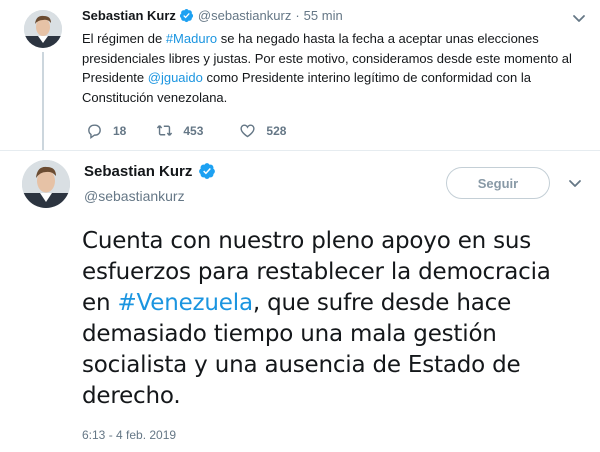 Image resolution: width=600 pixels, height=452 pixels. I want to click on text-segment: El régimen de, so click(124, 38).